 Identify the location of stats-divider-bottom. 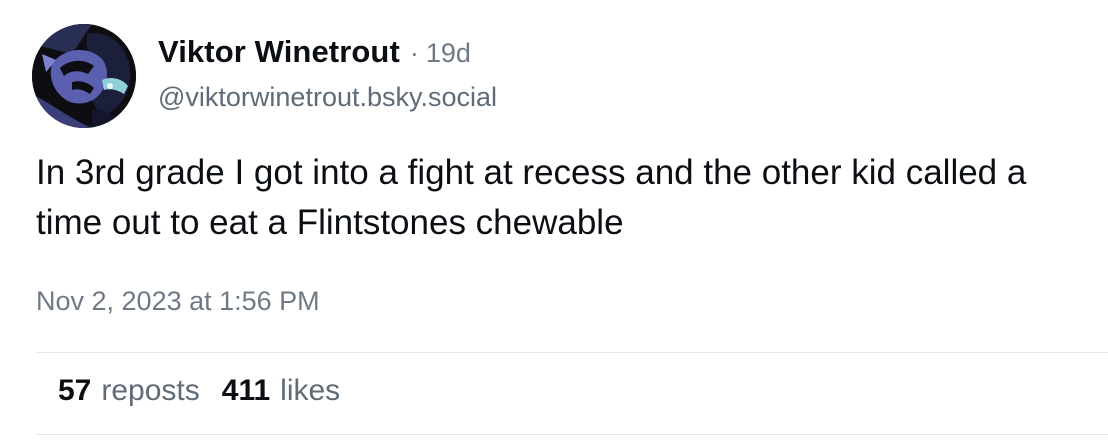
(572, 434).